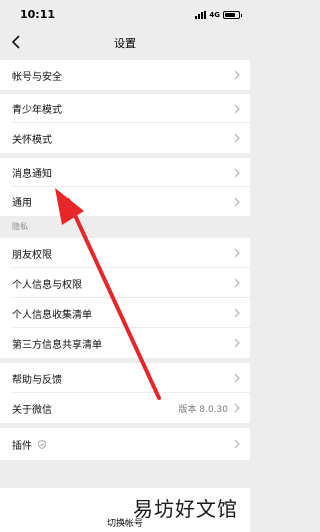  I want to click on settings-item-notifications: 消息通知, so click(125, 172).